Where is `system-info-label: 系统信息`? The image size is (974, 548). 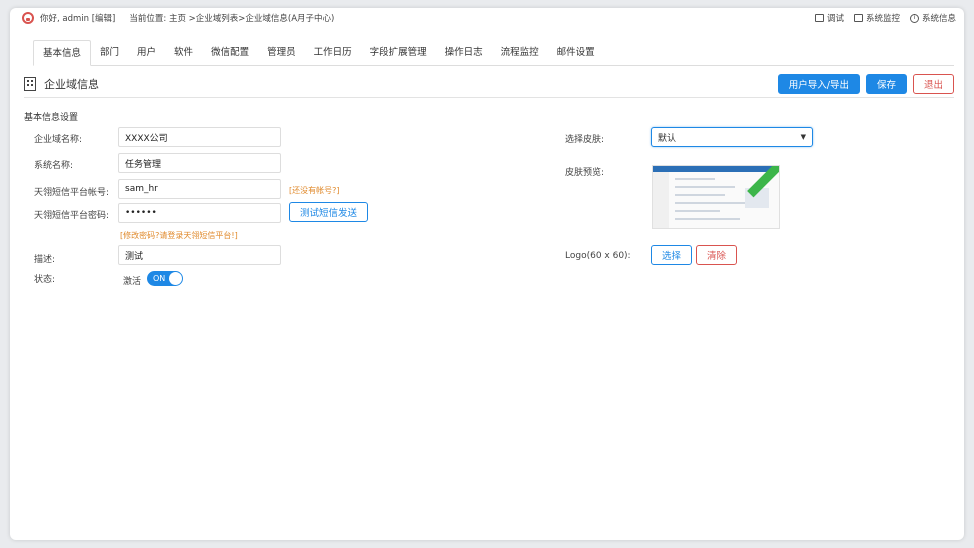 system-info-label: 系统信息 is located at coordinates (938, 19).